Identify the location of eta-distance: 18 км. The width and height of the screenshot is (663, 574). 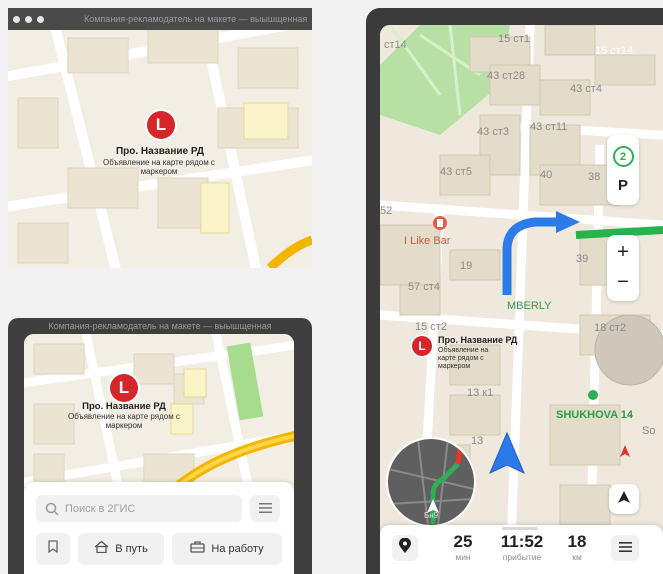
(577, 547).